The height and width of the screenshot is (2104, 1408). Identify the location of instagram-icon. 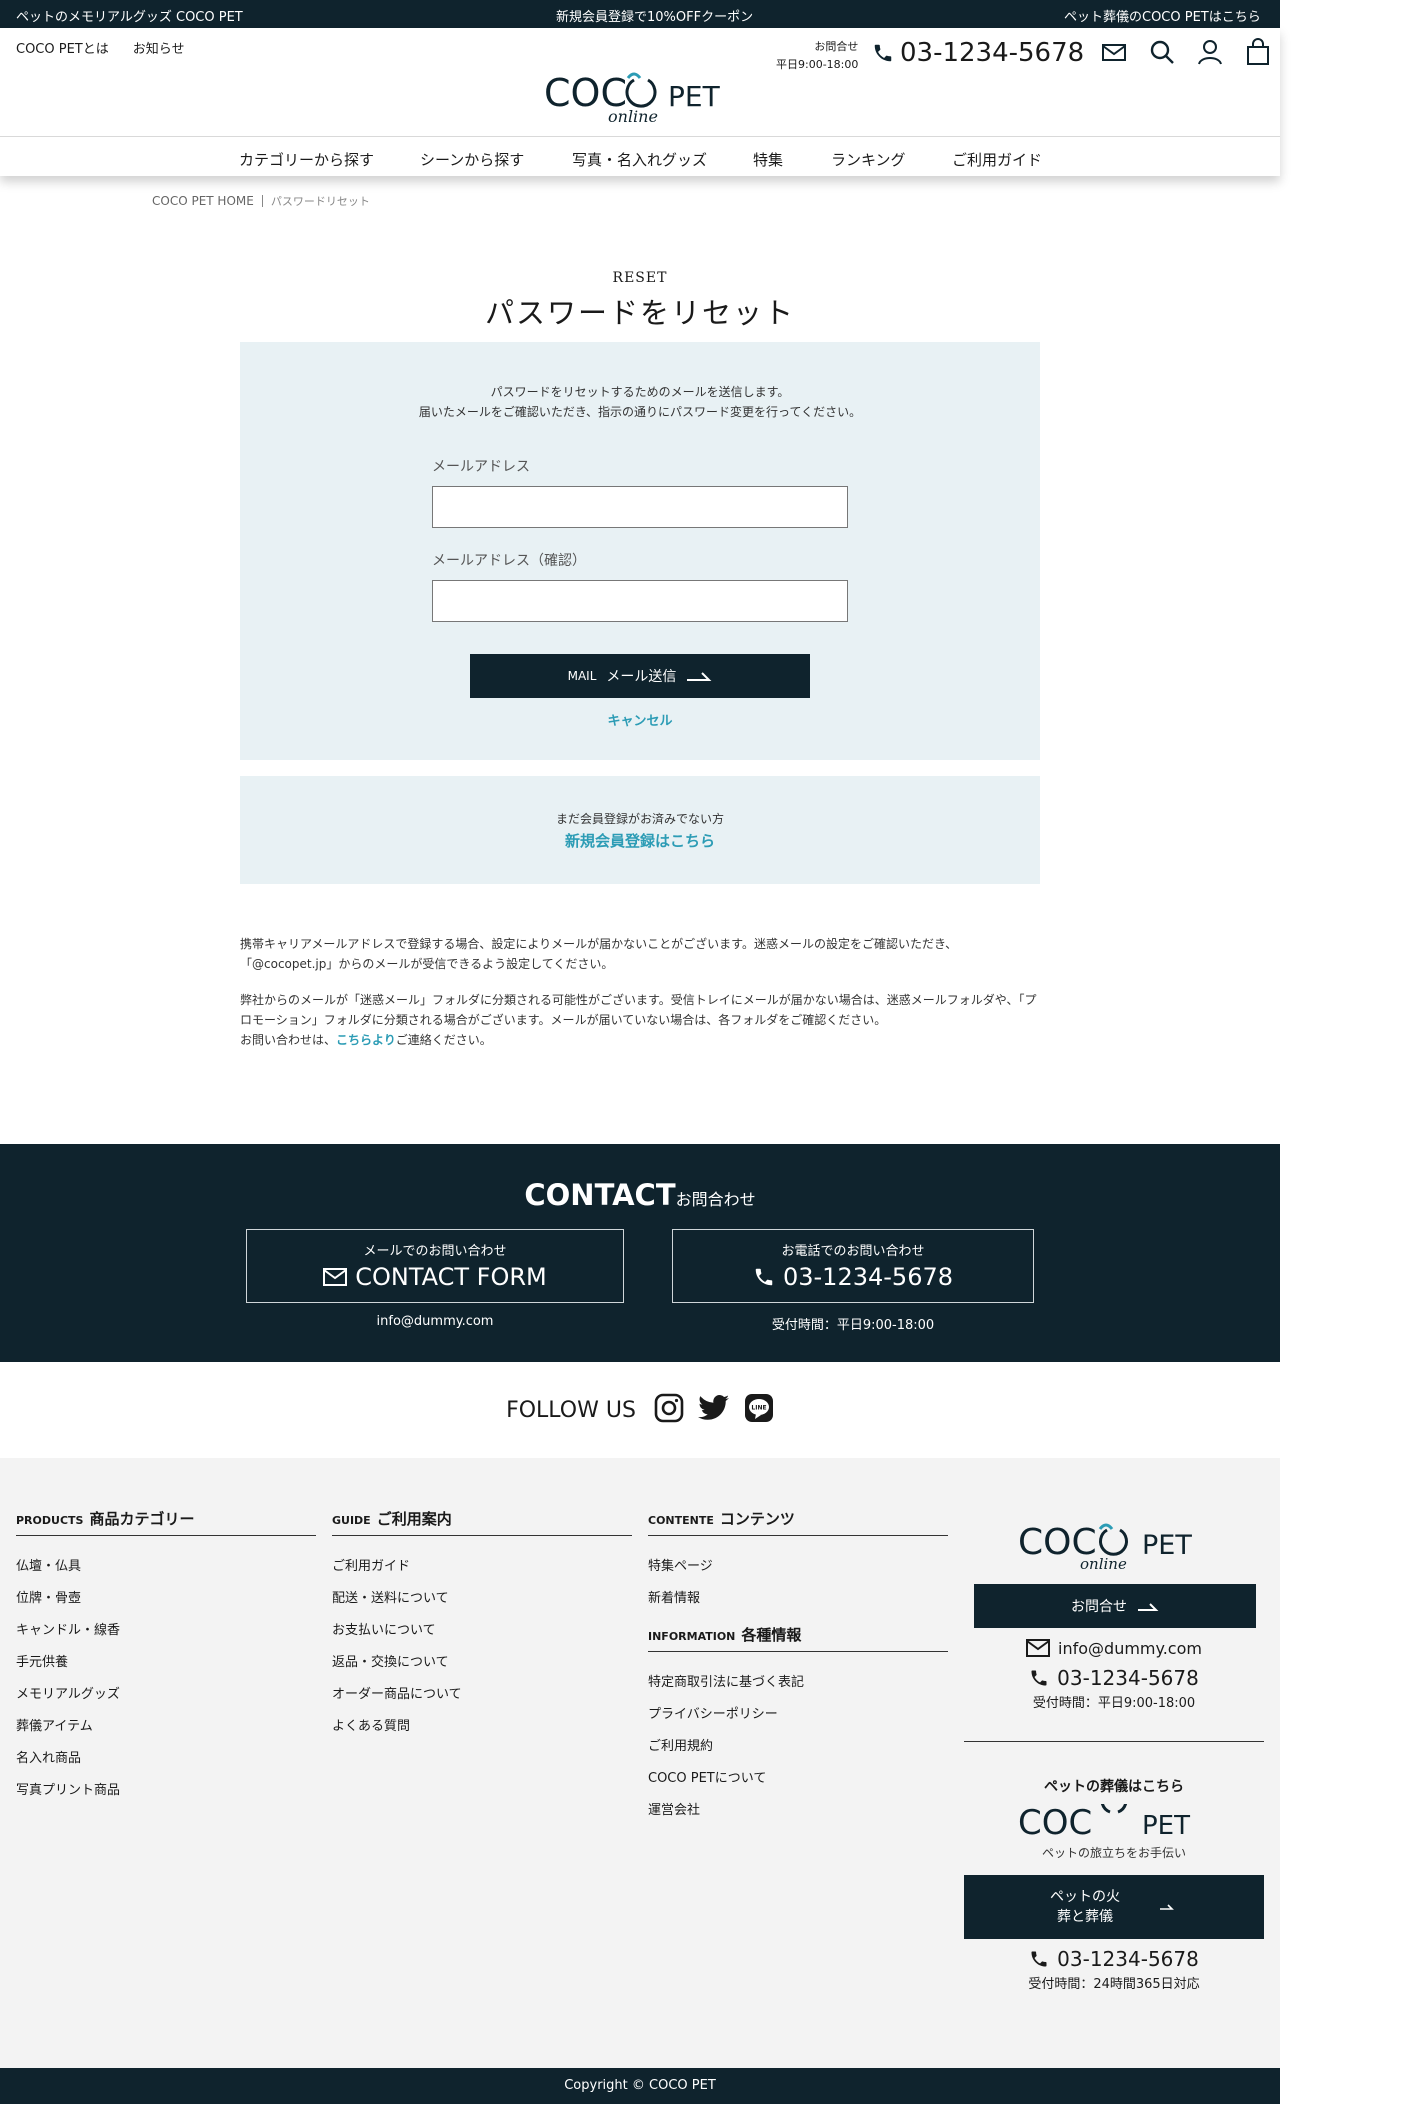
(669, 1410).